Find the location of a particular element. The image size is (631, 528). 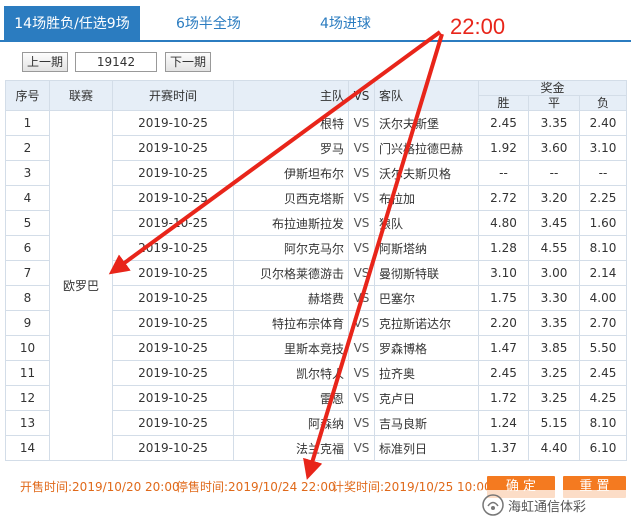

row-number: 4 is located at coordinates (27, 198).